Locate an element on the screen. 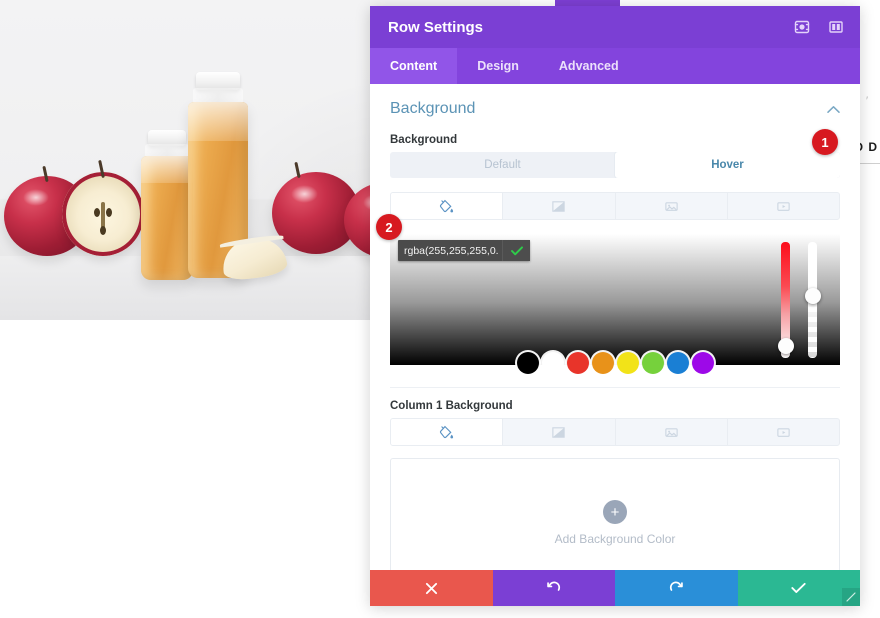  column-image-icon is located at coordinates (672, 432).